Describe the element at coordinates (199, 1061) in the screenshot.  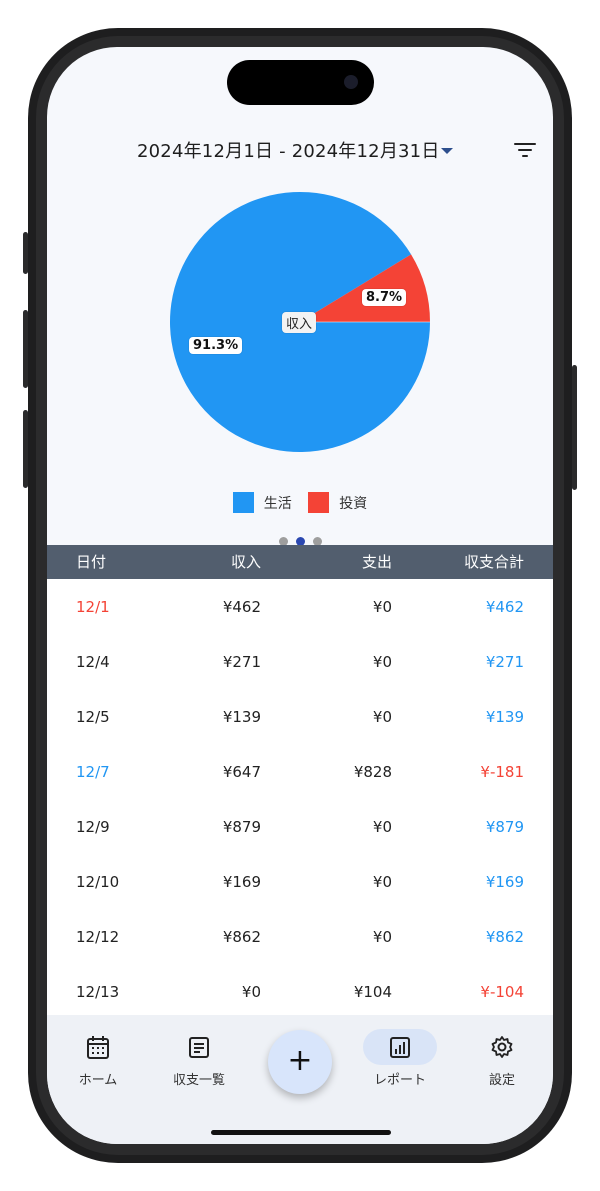
I see `nav-item-list: 収支一覧` at that location.